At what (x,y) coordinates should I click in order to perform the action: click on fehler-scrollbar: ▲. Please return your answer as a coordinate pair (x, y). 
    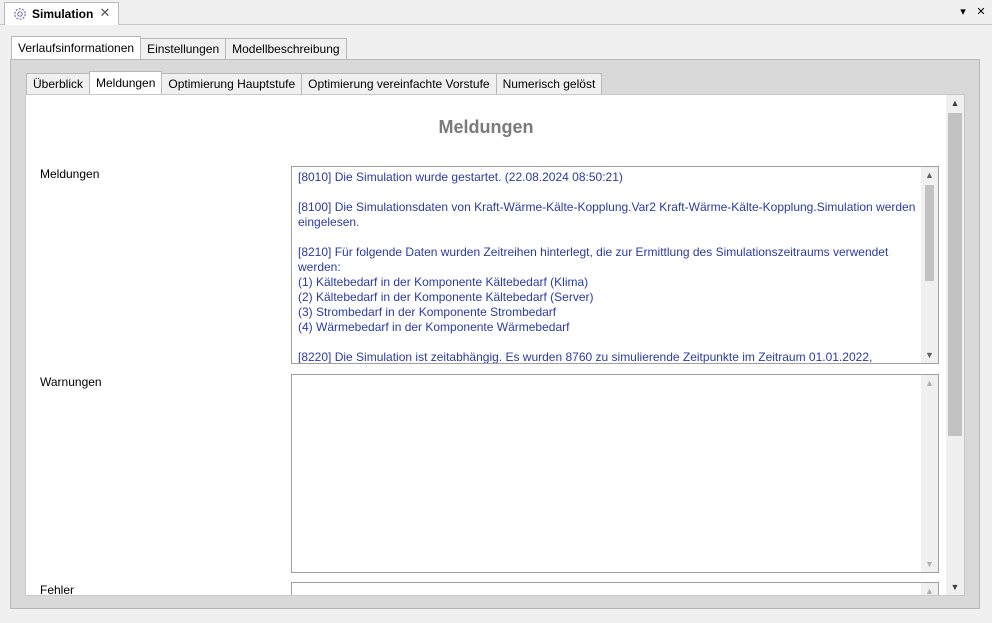
    Looking at the image, I should click on (929, 589).